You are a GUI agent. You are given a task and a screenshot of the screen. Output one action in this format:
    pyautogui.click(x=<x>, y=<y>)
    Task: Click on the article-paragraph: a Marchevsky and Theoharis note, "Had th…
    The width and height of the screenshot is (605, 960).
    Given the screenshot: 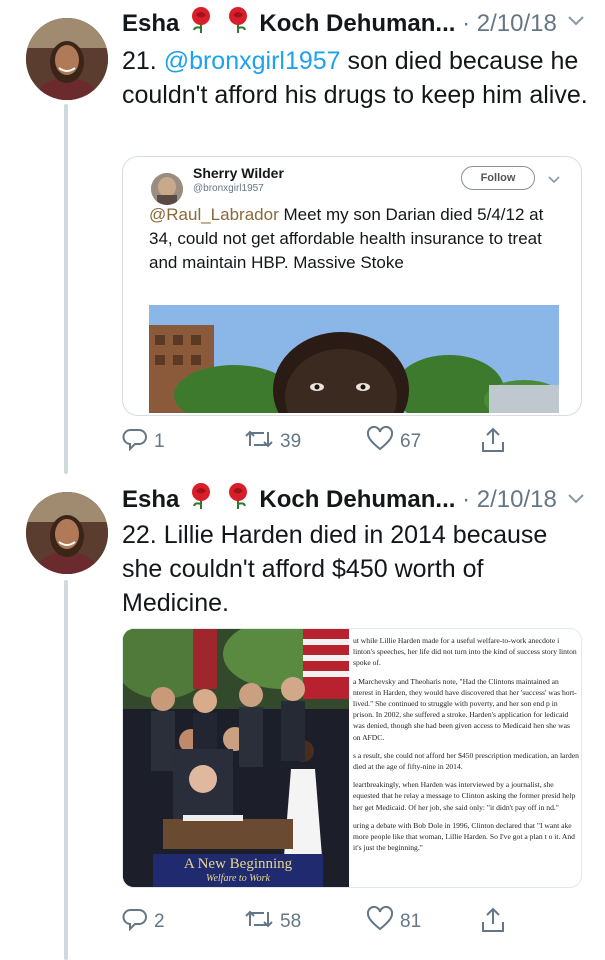 What is the action you would take?
    pyautogui.click(x=465, y=709)
    